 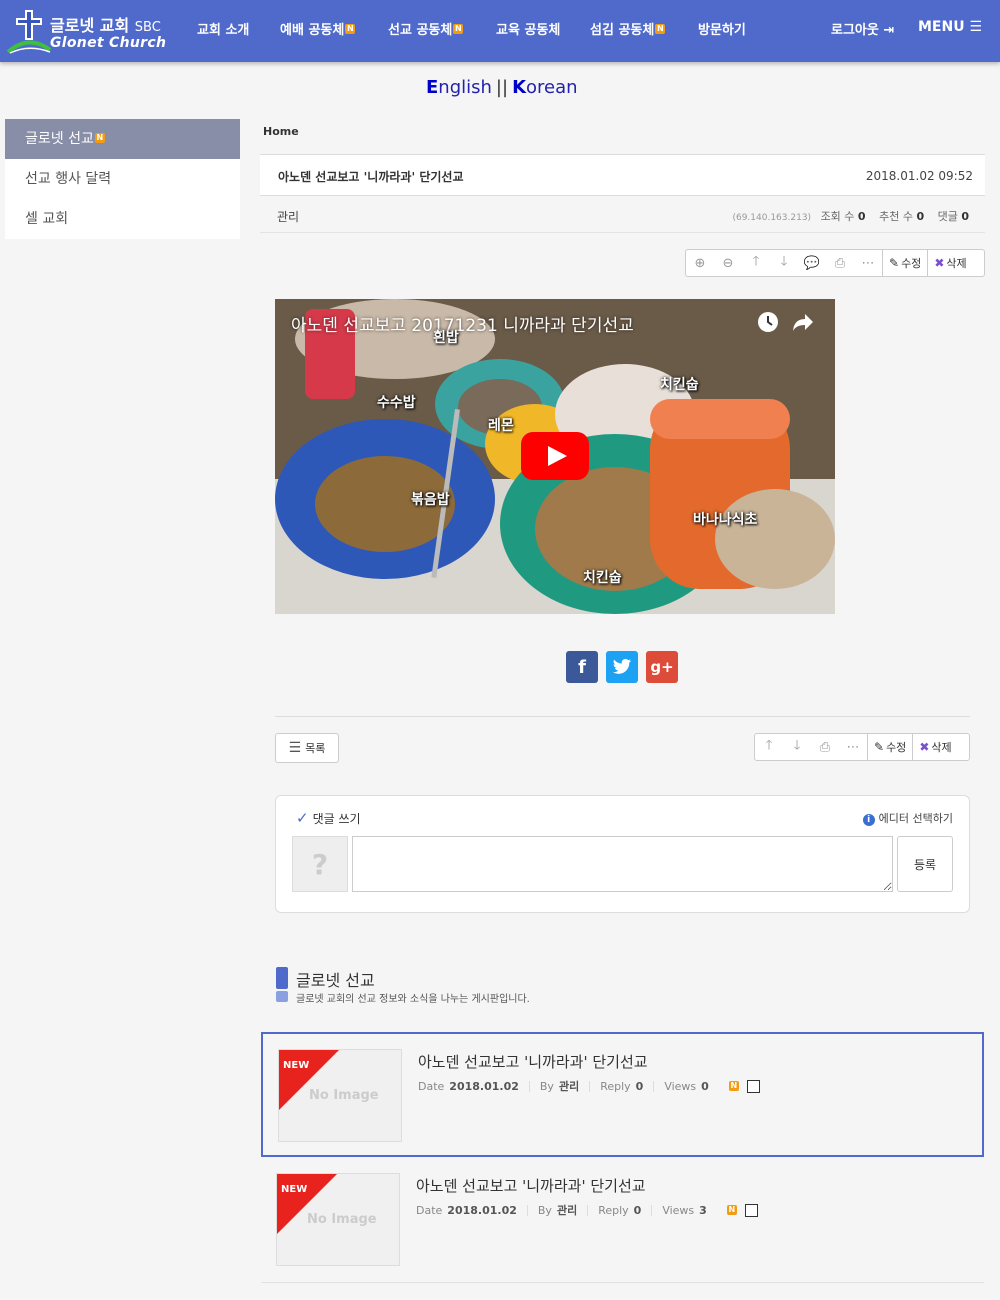 I want to click on zoom-in-icon: ⊕, so click(x=700, y=263).